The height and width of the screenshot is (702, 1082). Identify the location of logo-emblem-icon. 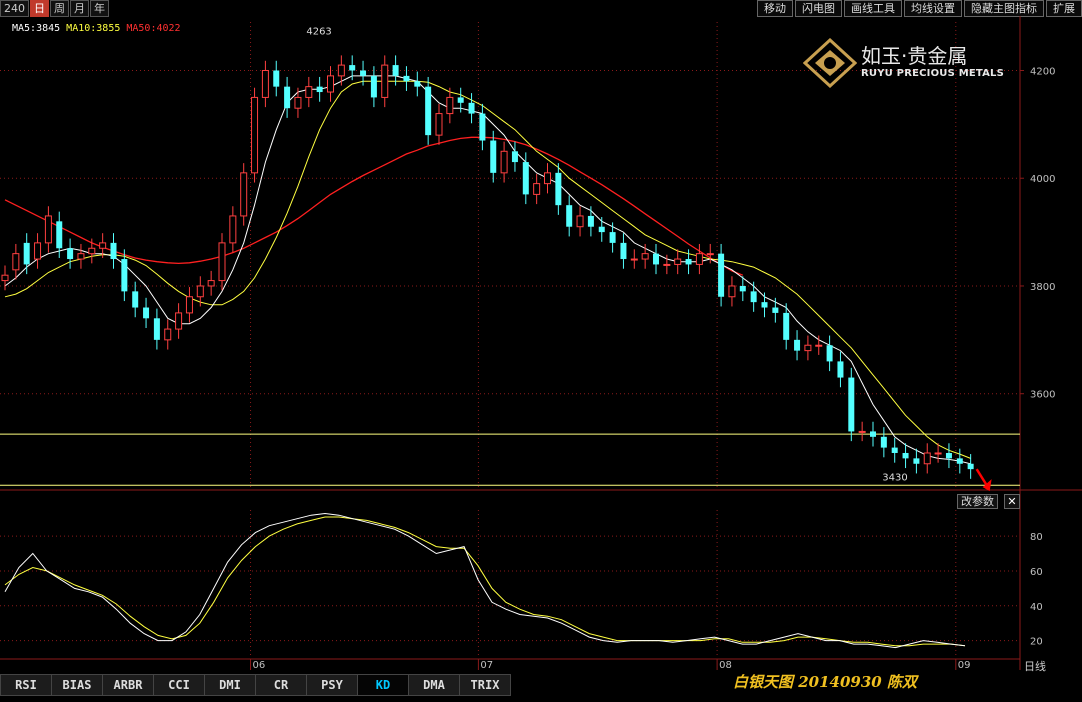
(830, 63).